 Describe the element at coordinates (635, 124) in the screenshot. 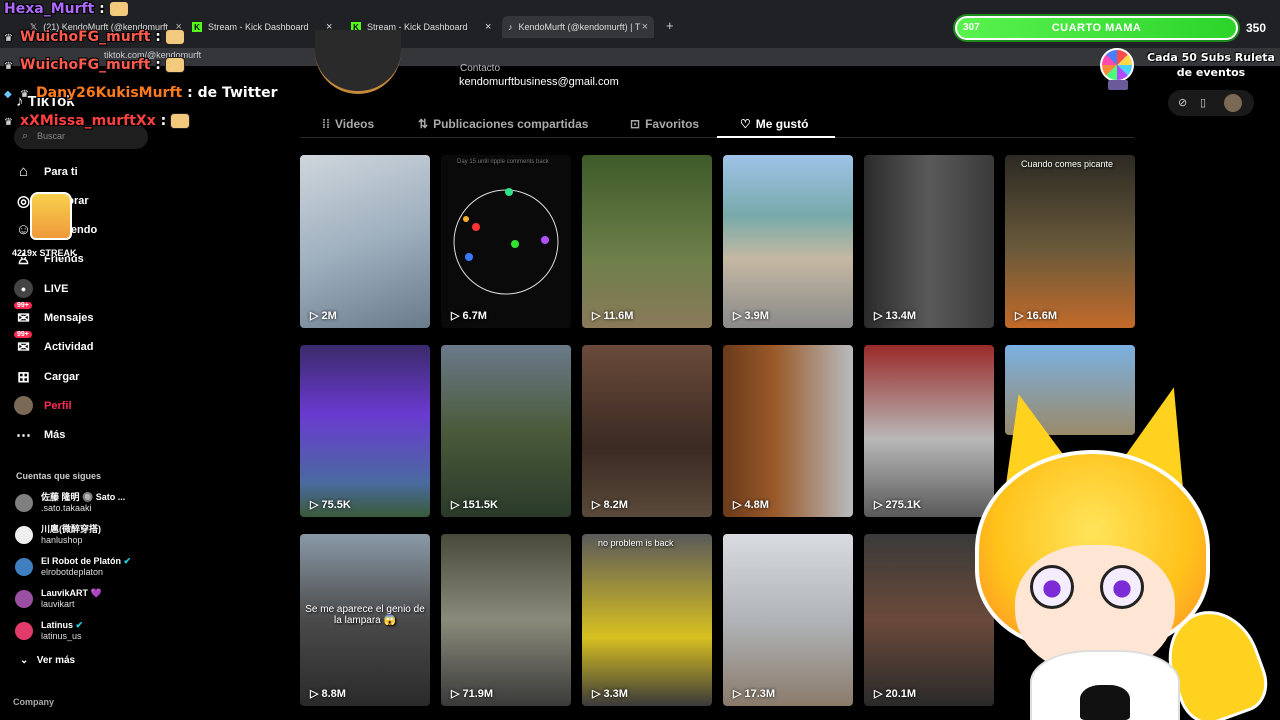

I see `bookmark-icon: ⊡` at that location.